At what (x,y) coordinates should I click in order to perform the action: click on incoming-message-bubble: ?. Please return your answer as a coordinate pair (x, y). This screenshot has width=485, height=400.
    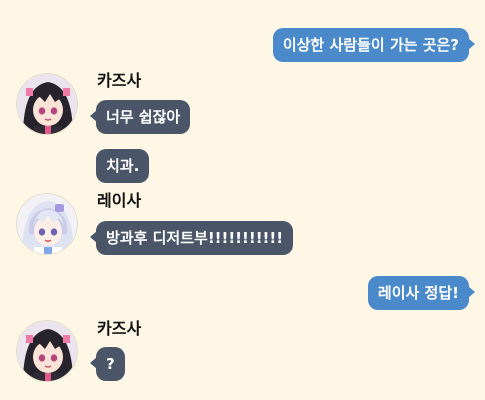
    Looking at the image, I should click on (107, 364).